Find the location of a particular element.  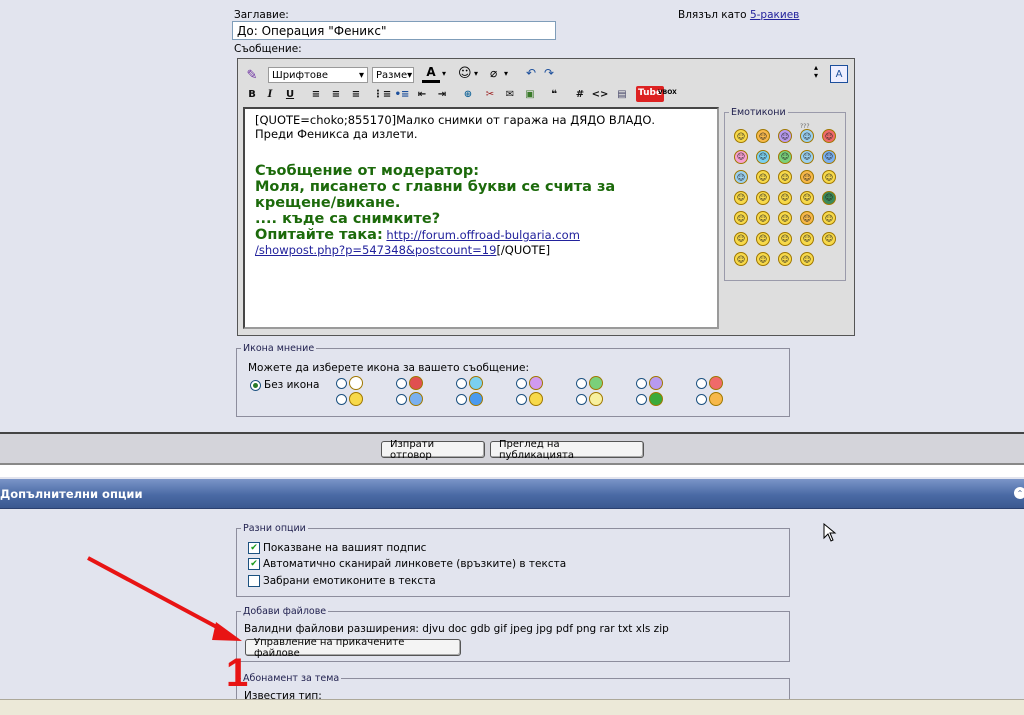

mouse-cursor-icon is located at coordinates (830, 532).